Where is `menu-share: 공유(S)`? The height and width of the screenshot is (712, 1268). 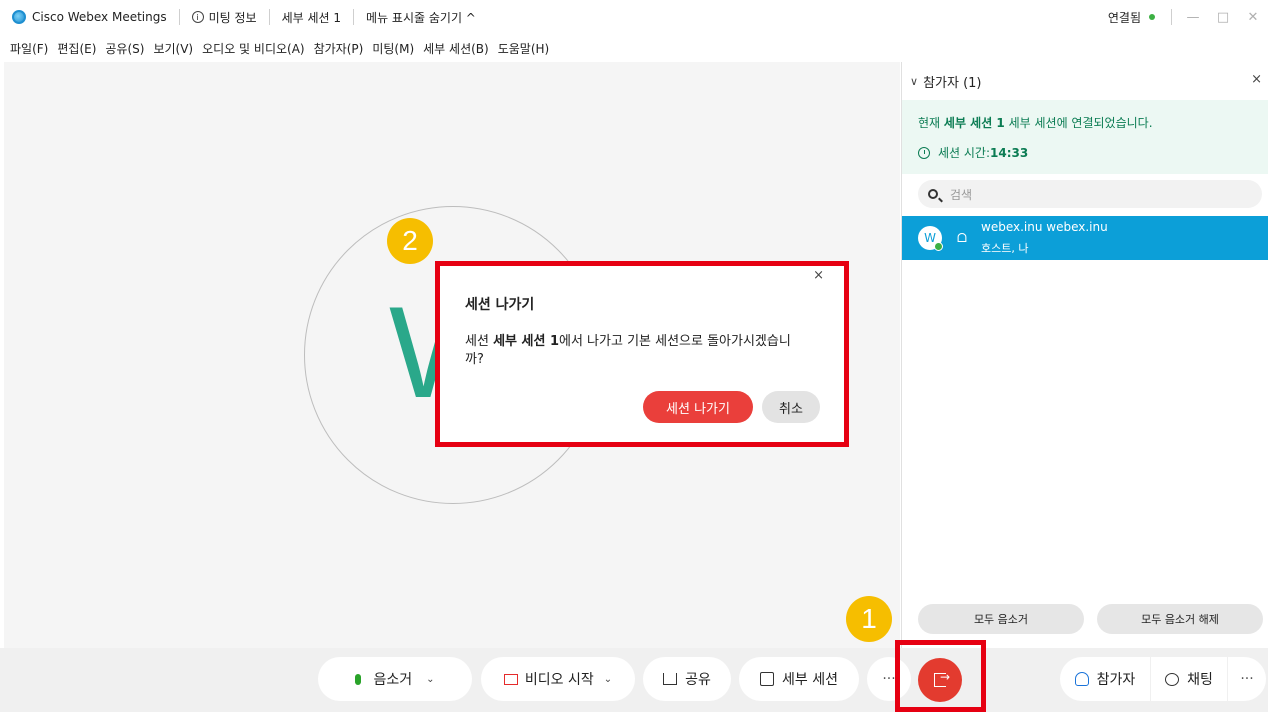 menu-share: 공유(S) is located at coordinates (124, 48).